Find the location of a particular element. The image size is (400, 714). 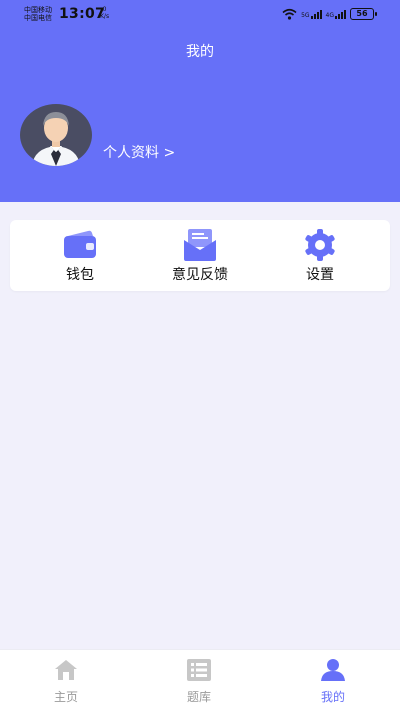

user-avatar-illustration is located at coordinates (56, 139).